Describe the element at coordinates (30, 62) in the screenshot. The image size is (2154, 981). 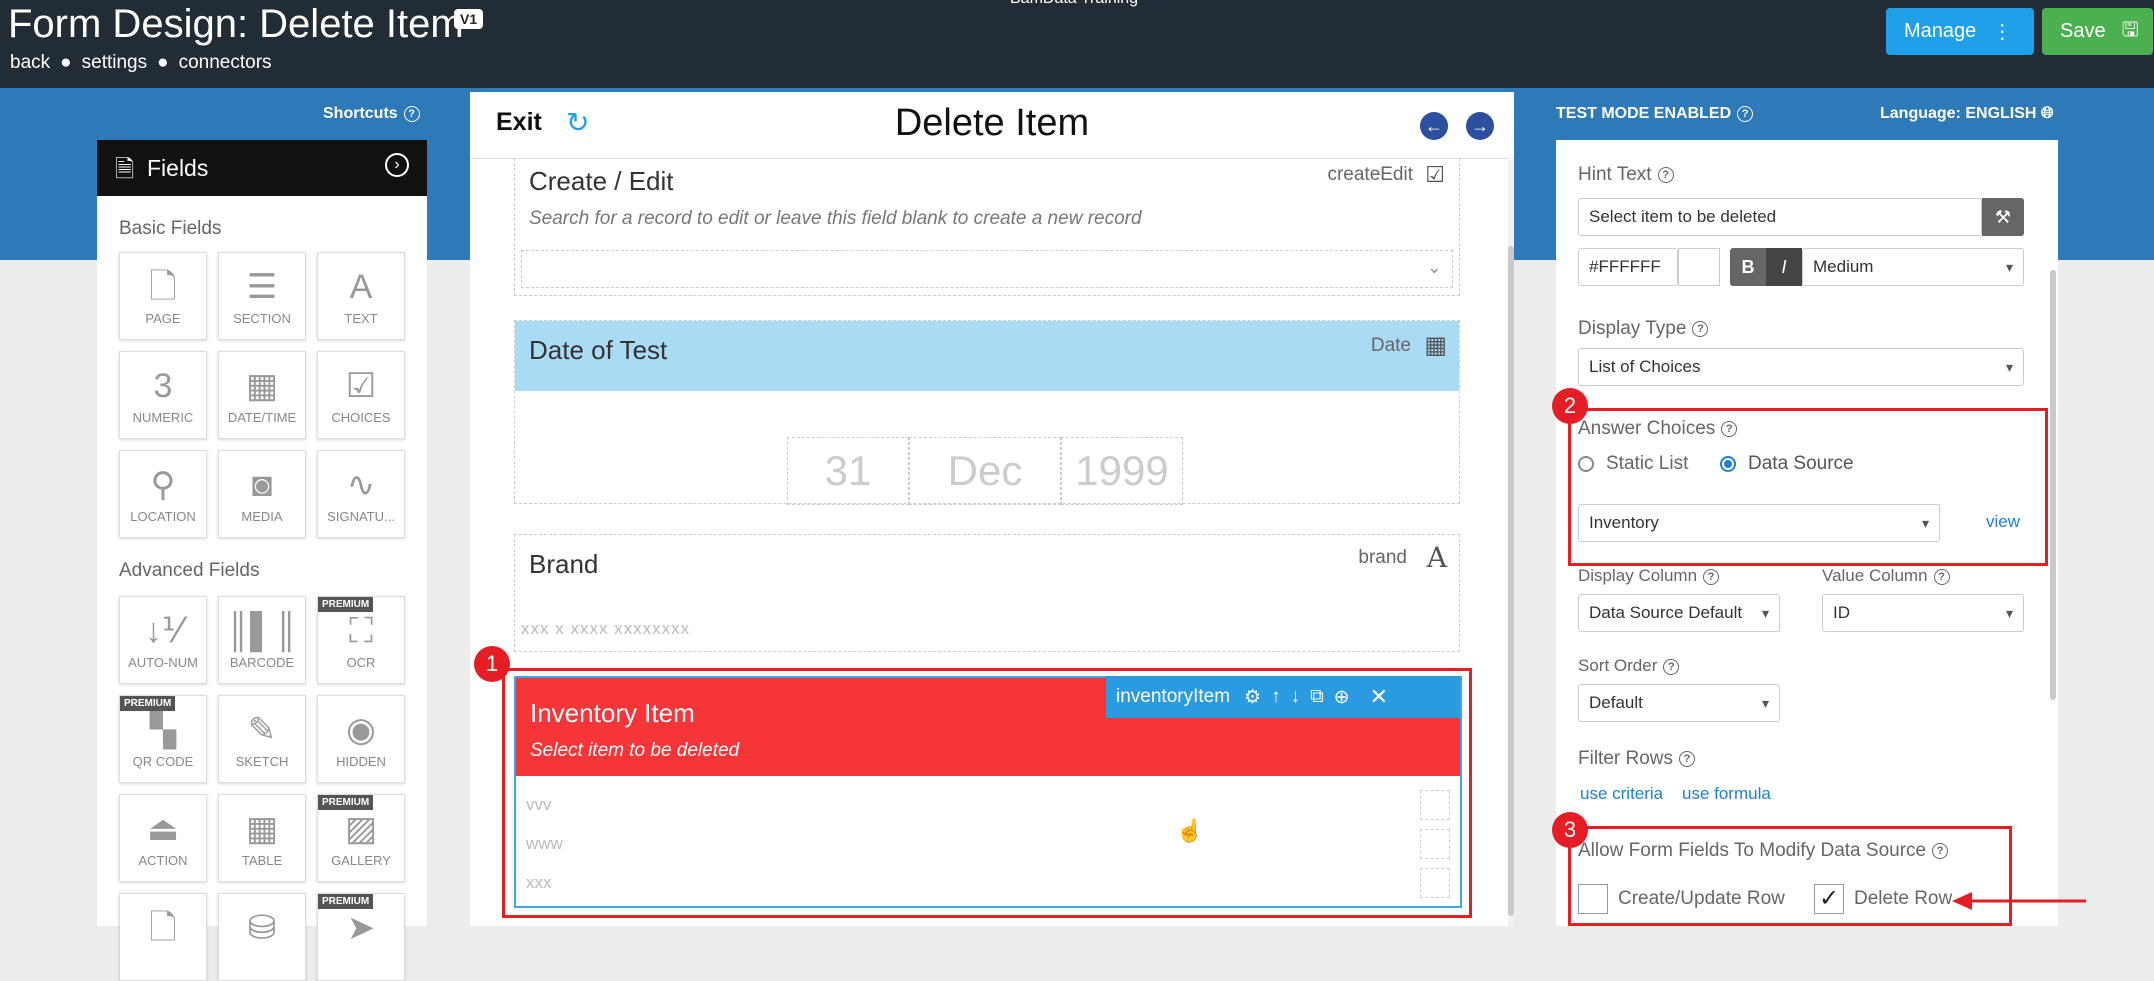
I see `back-link: back` at that location.